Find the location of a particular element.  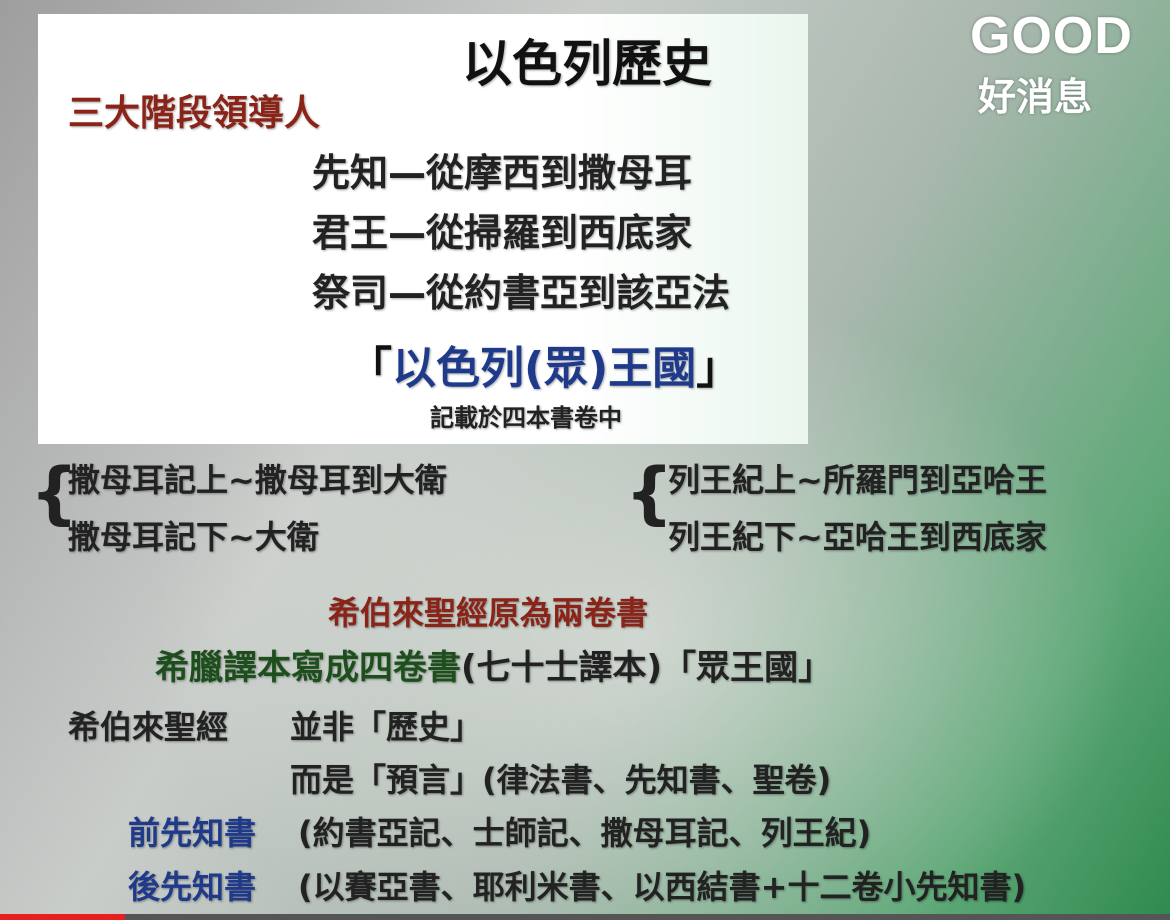

leader-line-priests: 祭司—從約書亞到該亞法 is located at coordinates (521, 293).